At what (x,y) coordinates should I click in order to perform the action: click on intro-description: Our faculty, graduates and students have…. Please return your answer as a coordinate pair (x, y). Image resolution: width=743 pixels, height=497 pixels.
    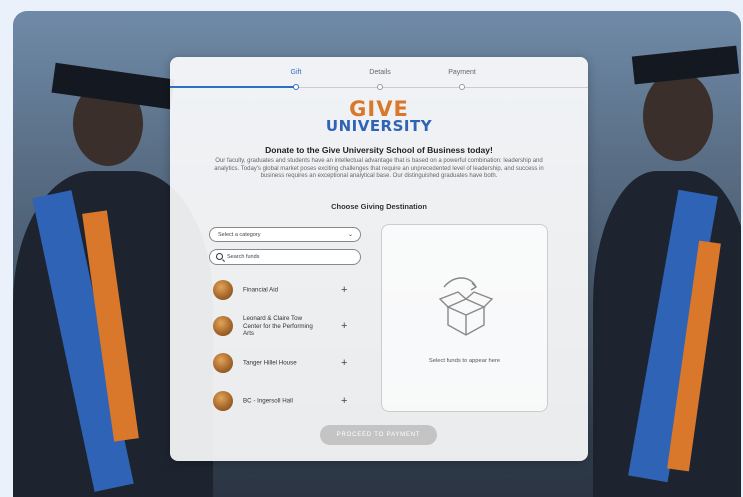
    Looking at the image, I should click on (379, 168).